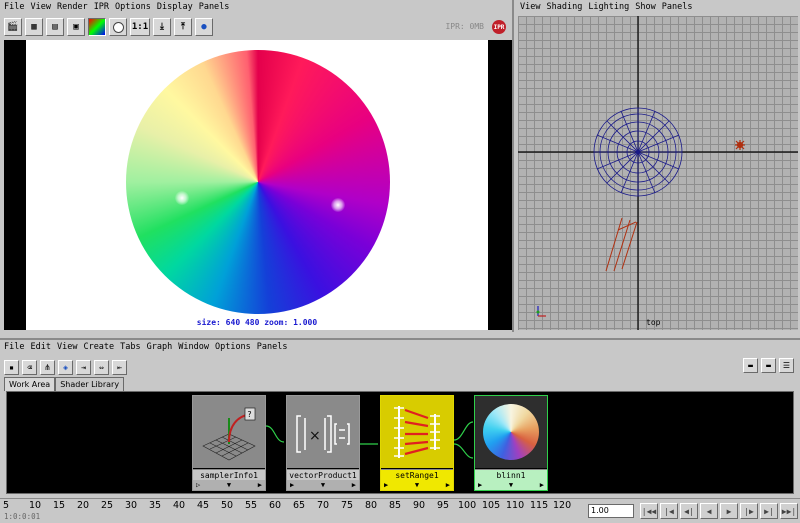 The width and height of the screenshot is (800, 523). Describe the element at coordinates (140, 27) in the screenshot. I see `real-size-button: 1:1` at that location.